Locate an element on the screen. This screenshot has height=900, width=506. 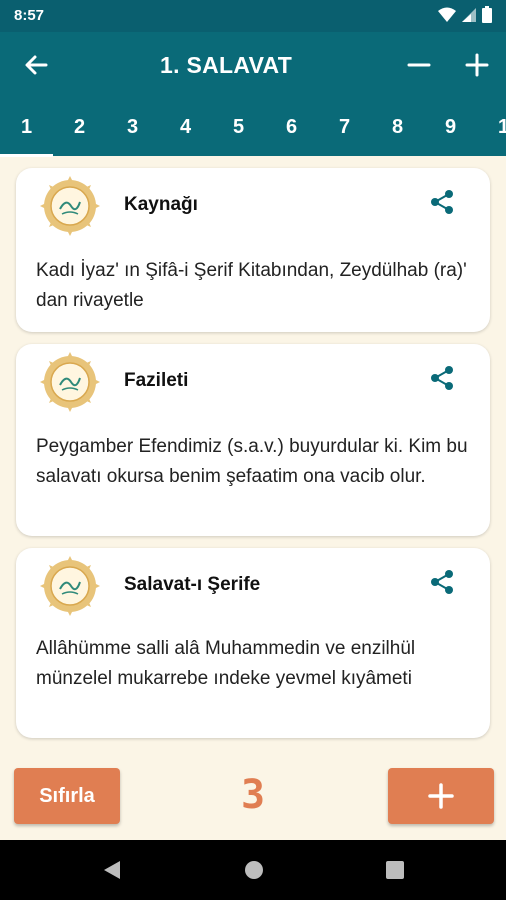
card-title: Salavat-ı Şerife is located at coordinates (192, 584).